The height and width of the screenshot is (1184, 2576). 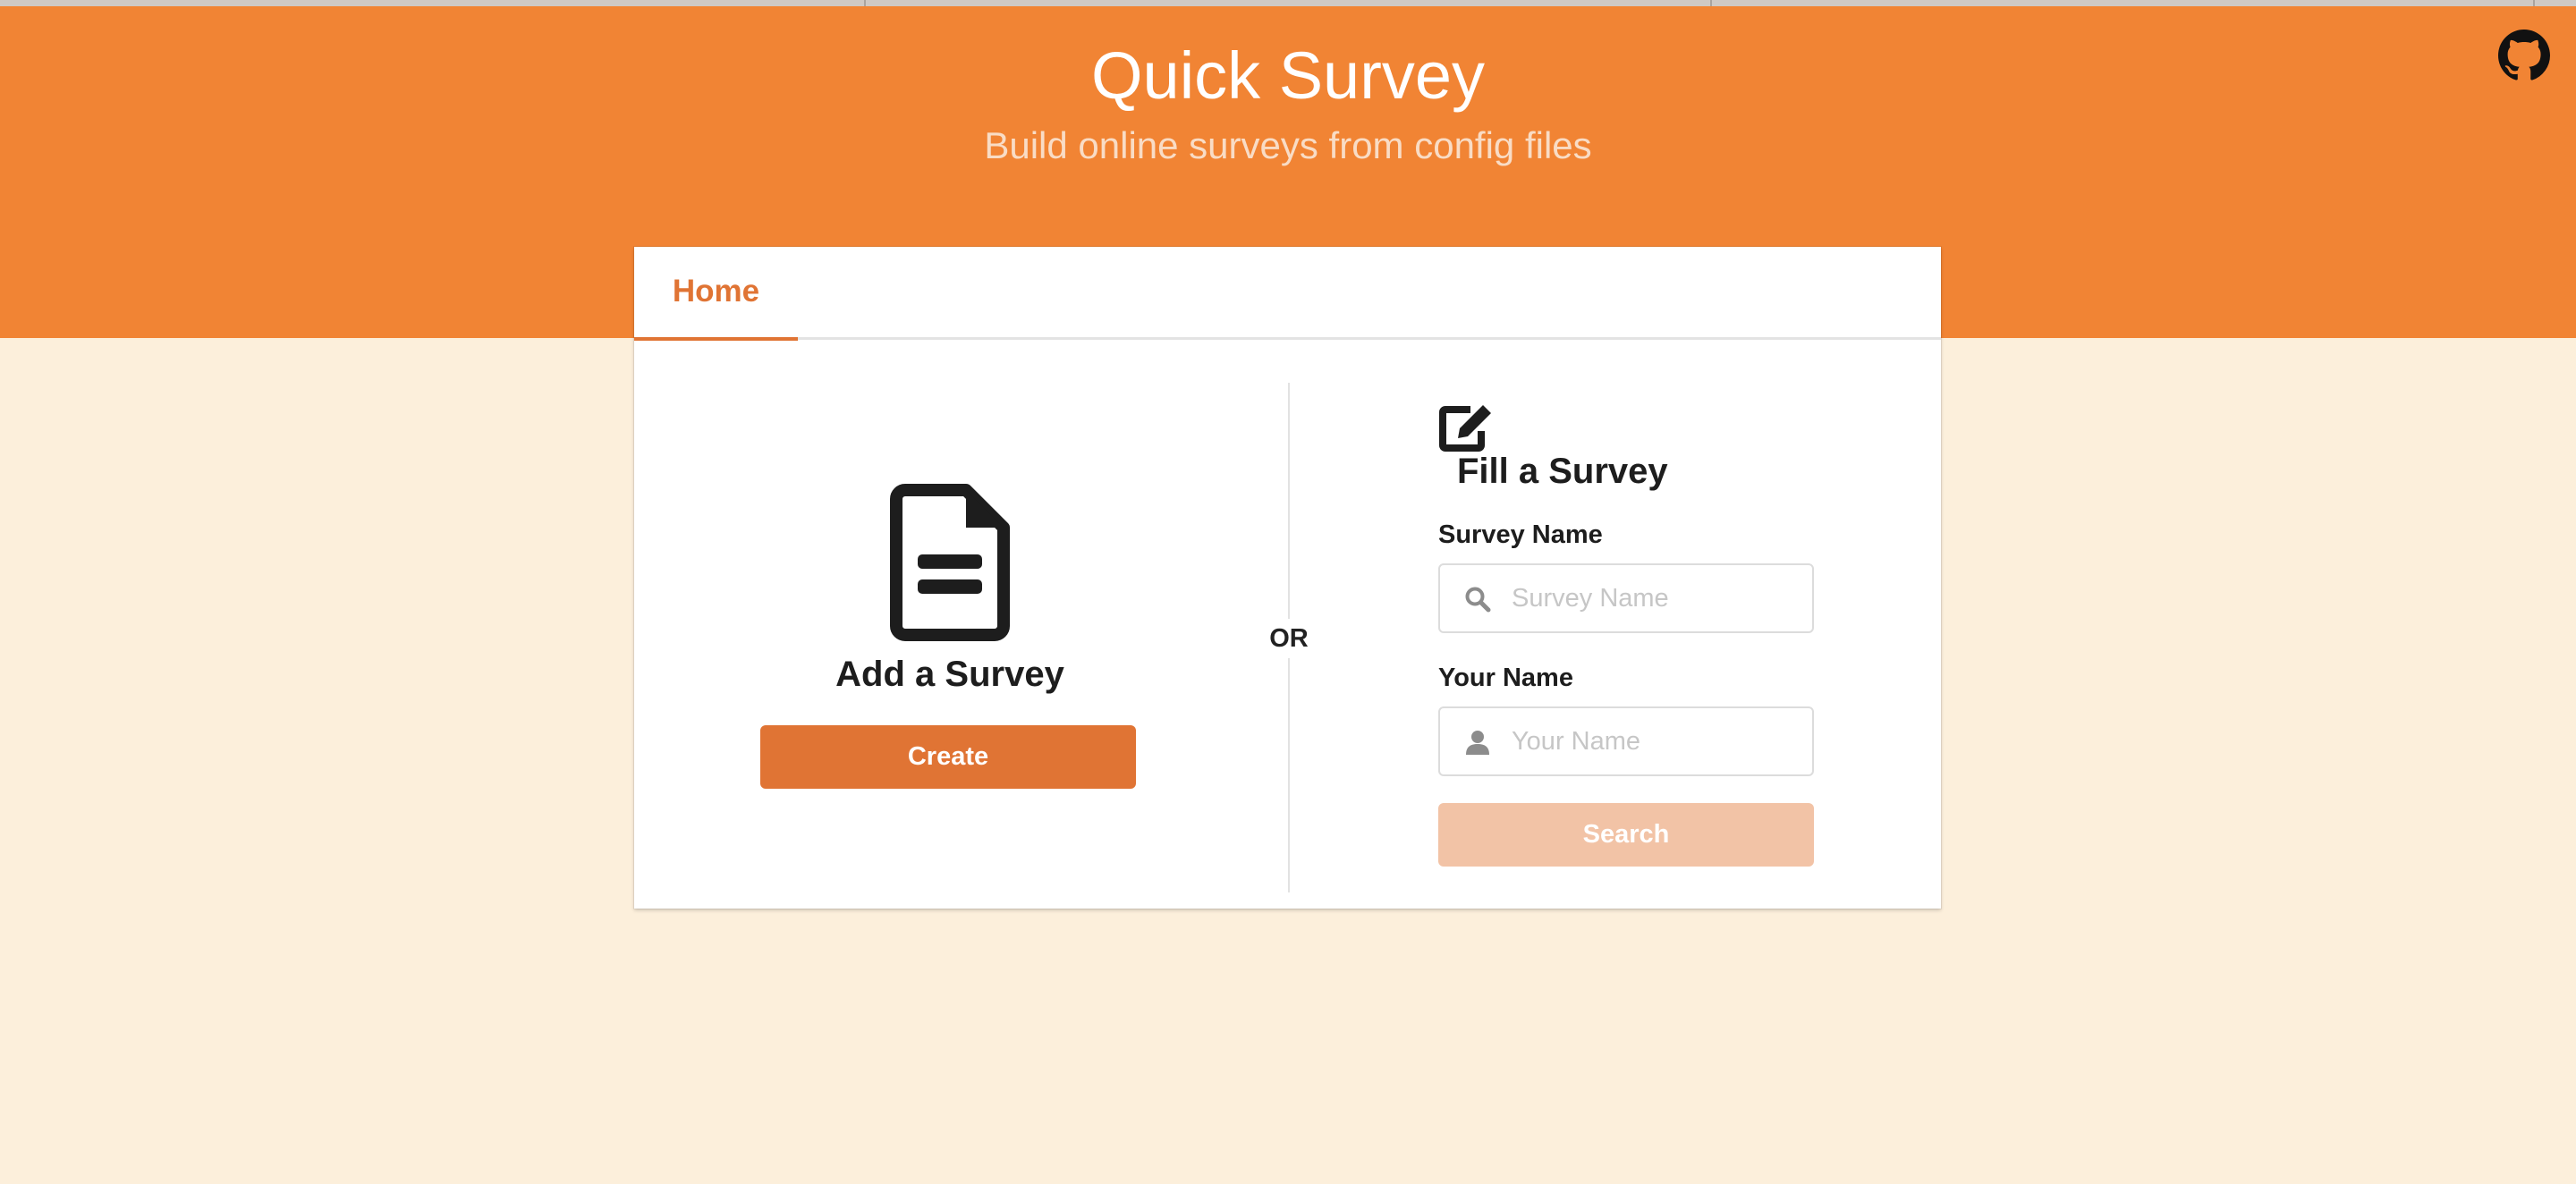 I want to click on your-name-label: Your Name, so click(x=1505, y=678).